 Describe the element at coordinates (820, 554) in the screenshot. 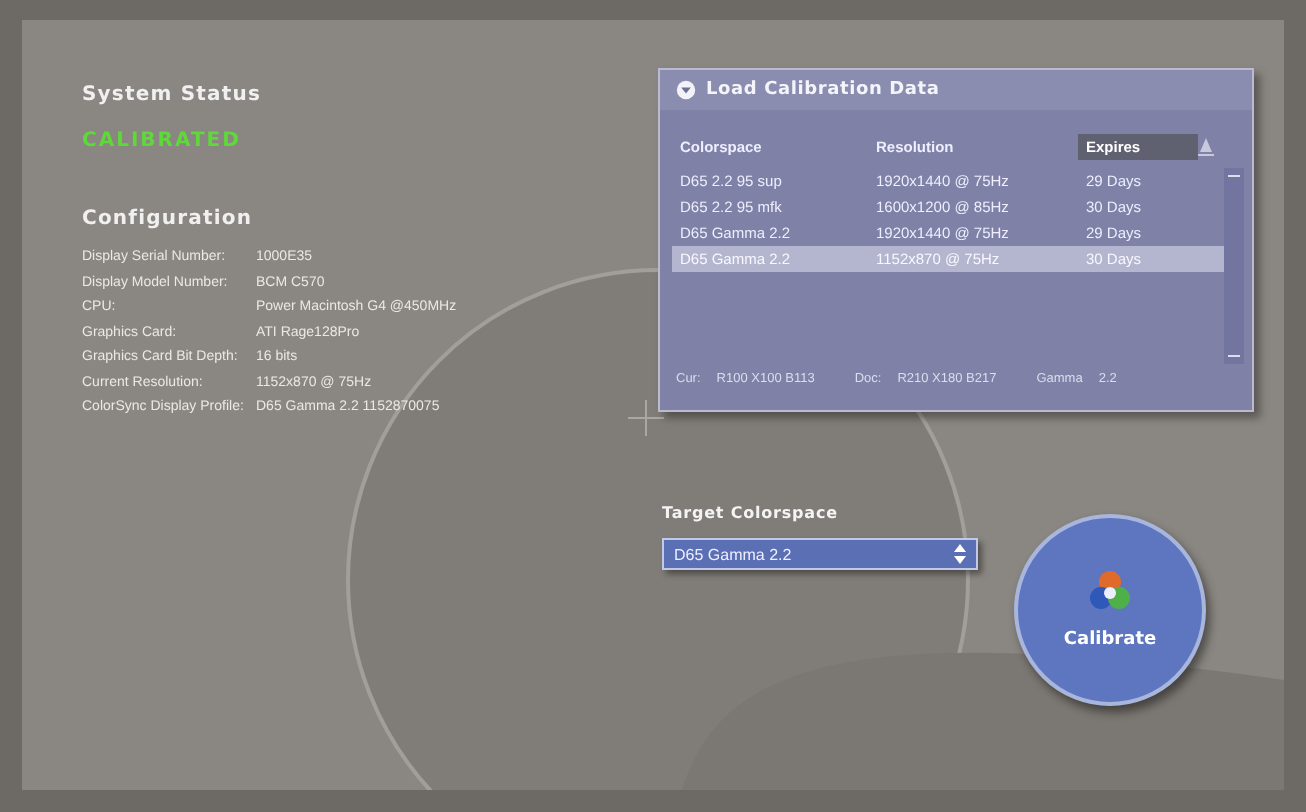

I see `colorspace-dropdown: D65 Gamma 2.2` at that location.